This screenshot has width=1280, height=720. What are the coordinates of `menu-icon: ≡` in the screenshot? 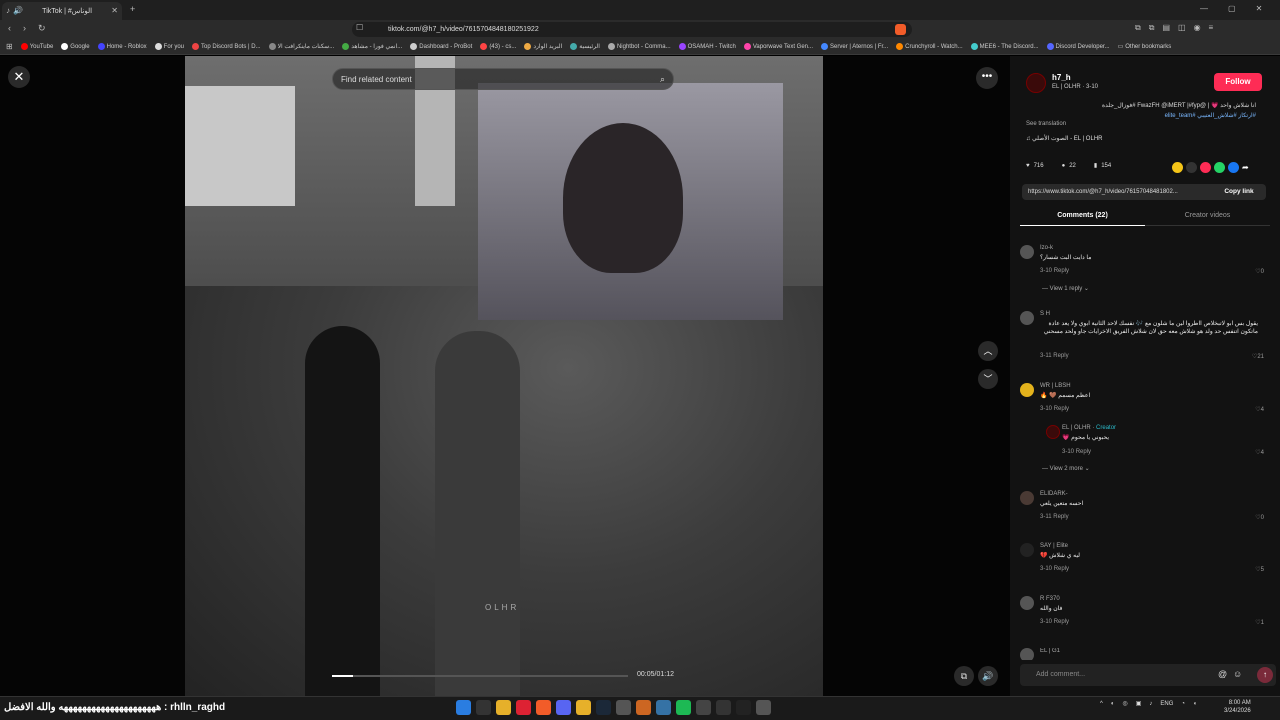 It's located at (1211, 28).